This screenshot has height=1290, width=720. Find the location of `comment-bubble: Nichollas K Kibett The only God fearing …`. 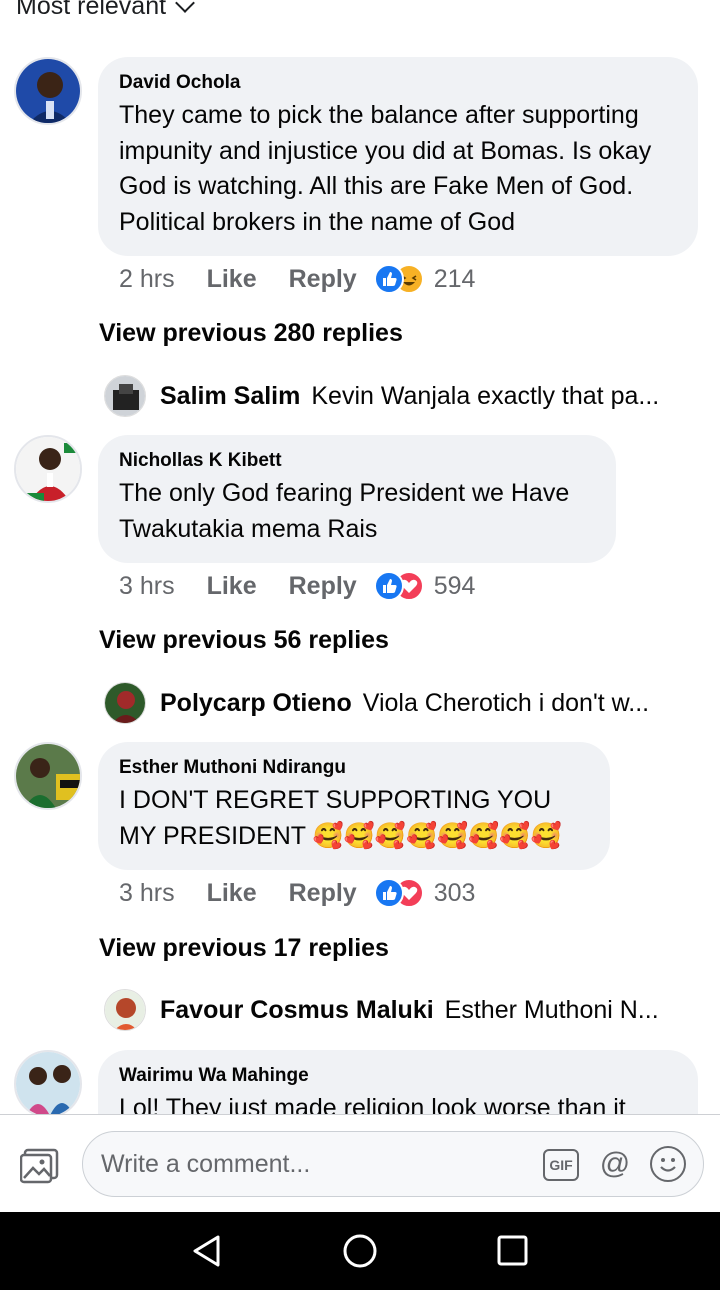

comment-bubble: Nichollas K Kibett The only God fearing … is located at coordinates (357, 499).